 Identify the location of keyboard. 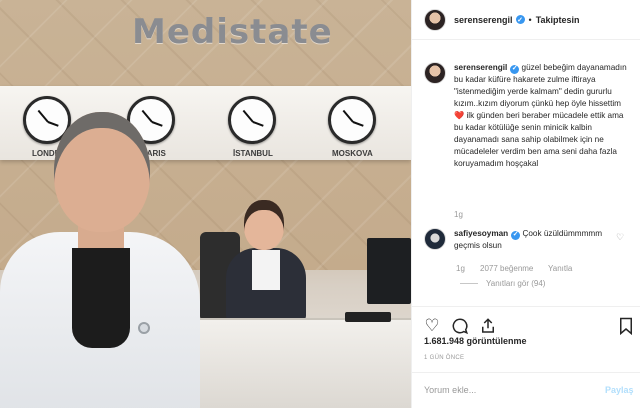
(368, 317).